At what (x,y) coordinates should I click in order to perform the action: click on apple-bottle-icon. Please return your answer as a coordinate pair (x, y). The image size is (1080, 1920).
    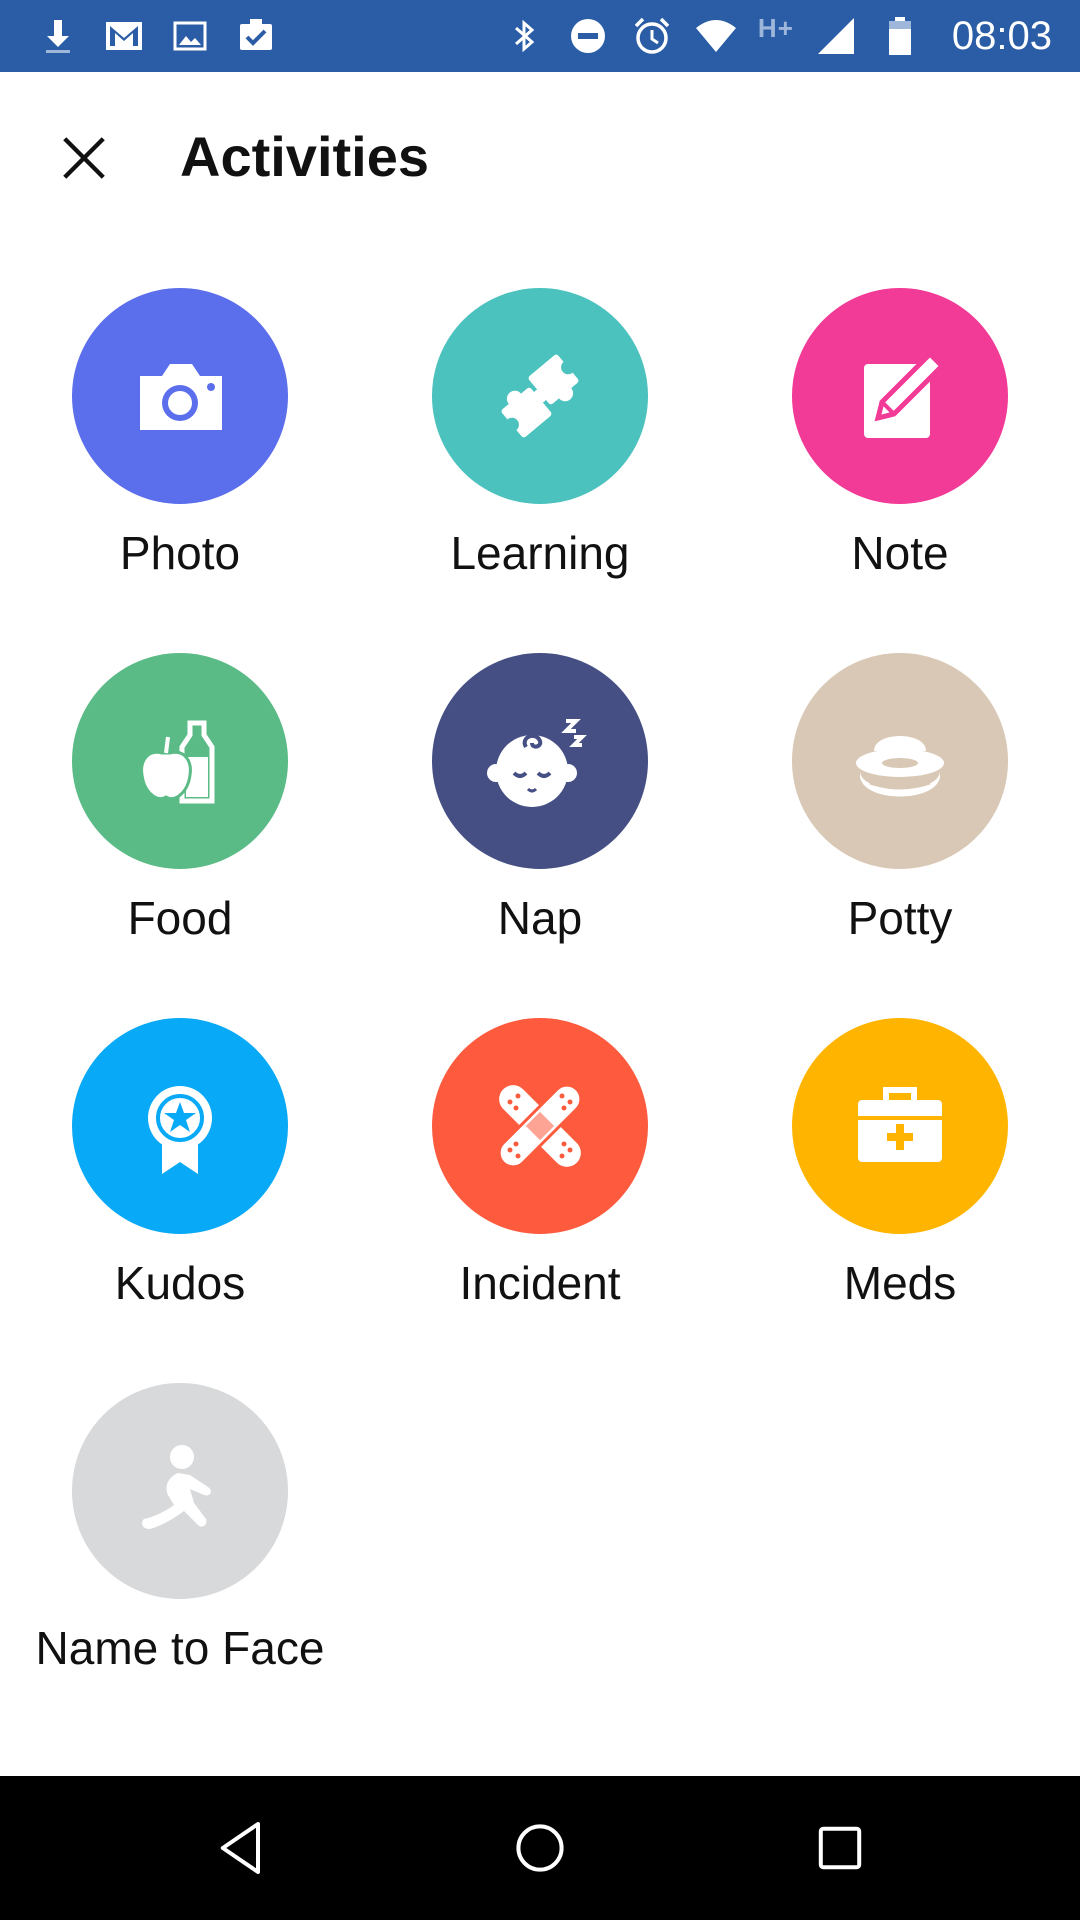
    Looking at the image, I should click on (180, 761).